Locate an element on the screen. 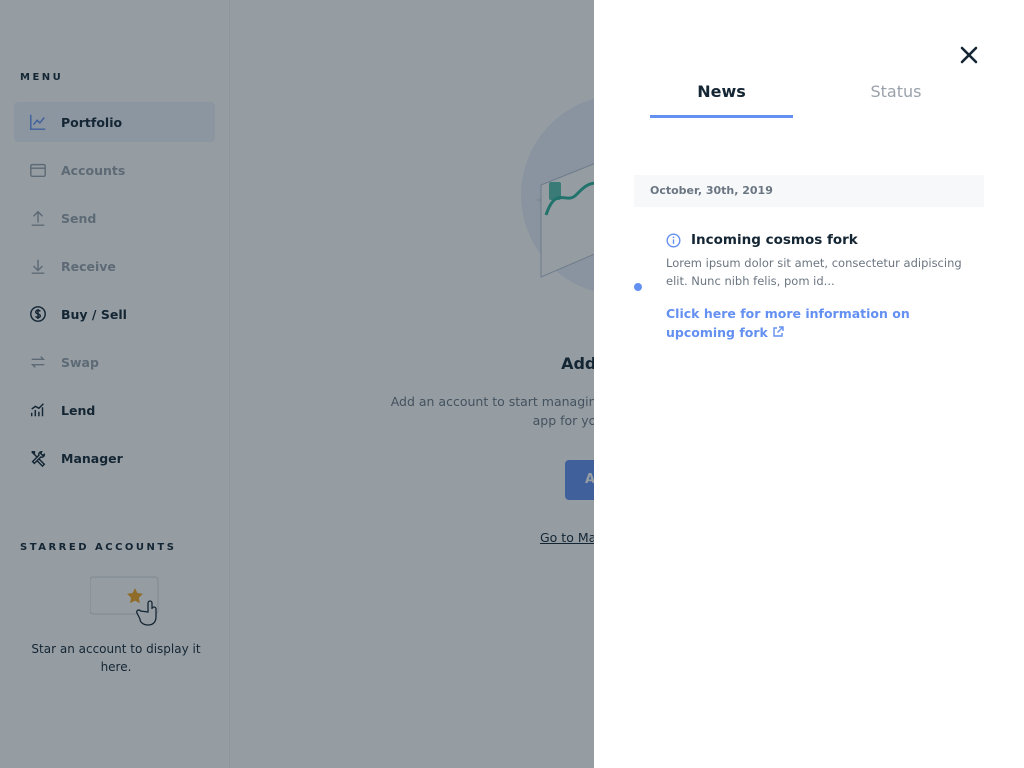 This screenshot has height=768, width=1024. info-icon is located at coordinates (673, 240).